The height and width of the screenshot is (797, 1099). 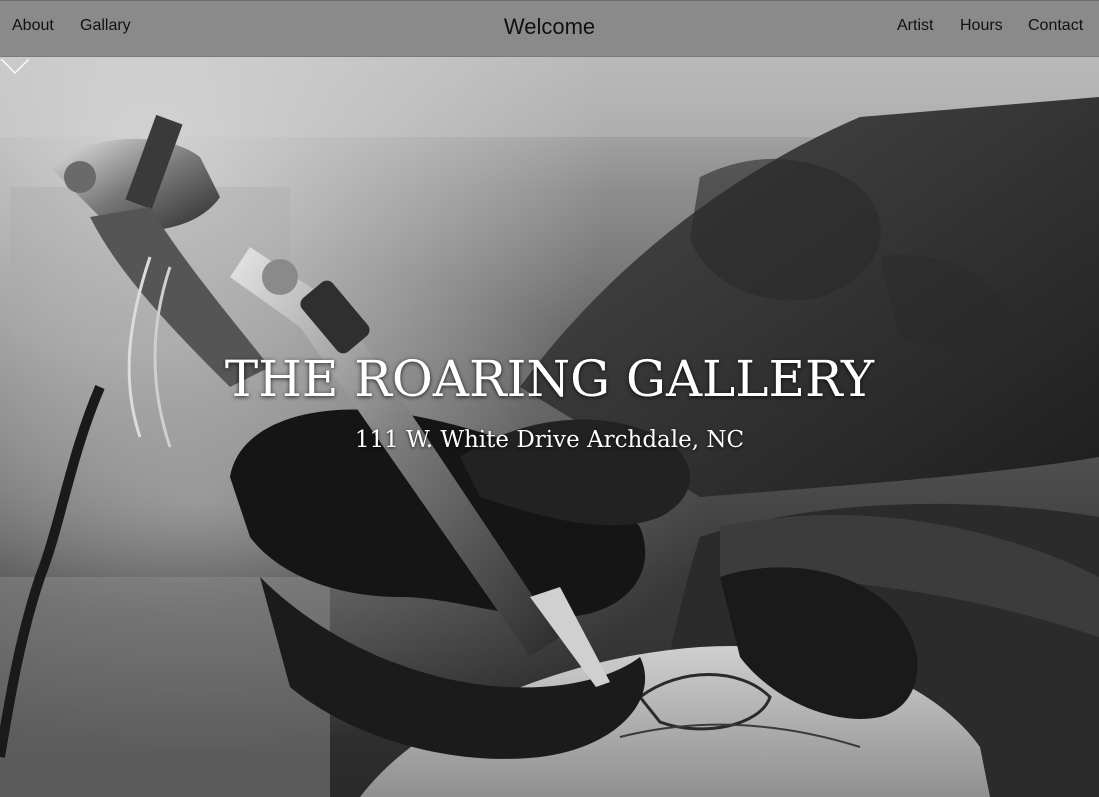 I want to click on nav-center-title: Welcome, so click(x=549, y=27).